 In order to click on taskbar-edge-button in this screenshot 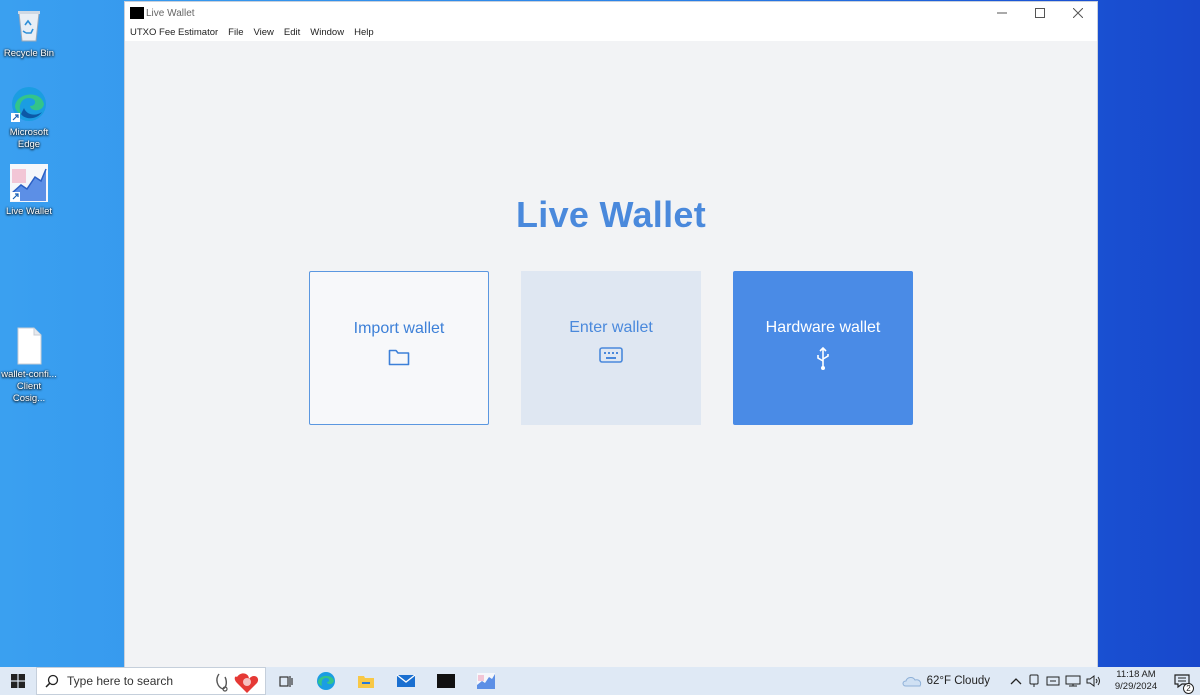, I will do `click(326, 681)`.